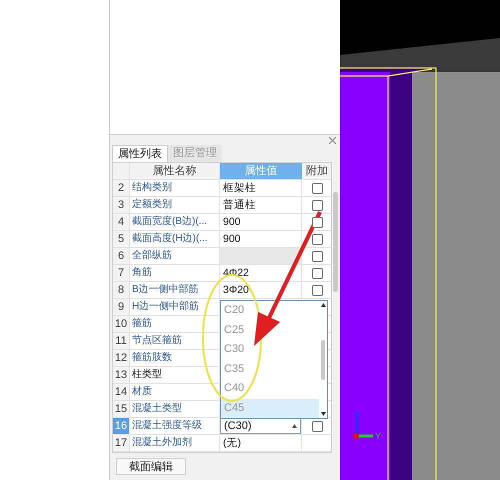 The height and width of the screenshot is (480, 500). What do you see at coordinates (270, 330) in the screenshot?
I see `dropdown-option: C25` at bounding box center [270, 330].